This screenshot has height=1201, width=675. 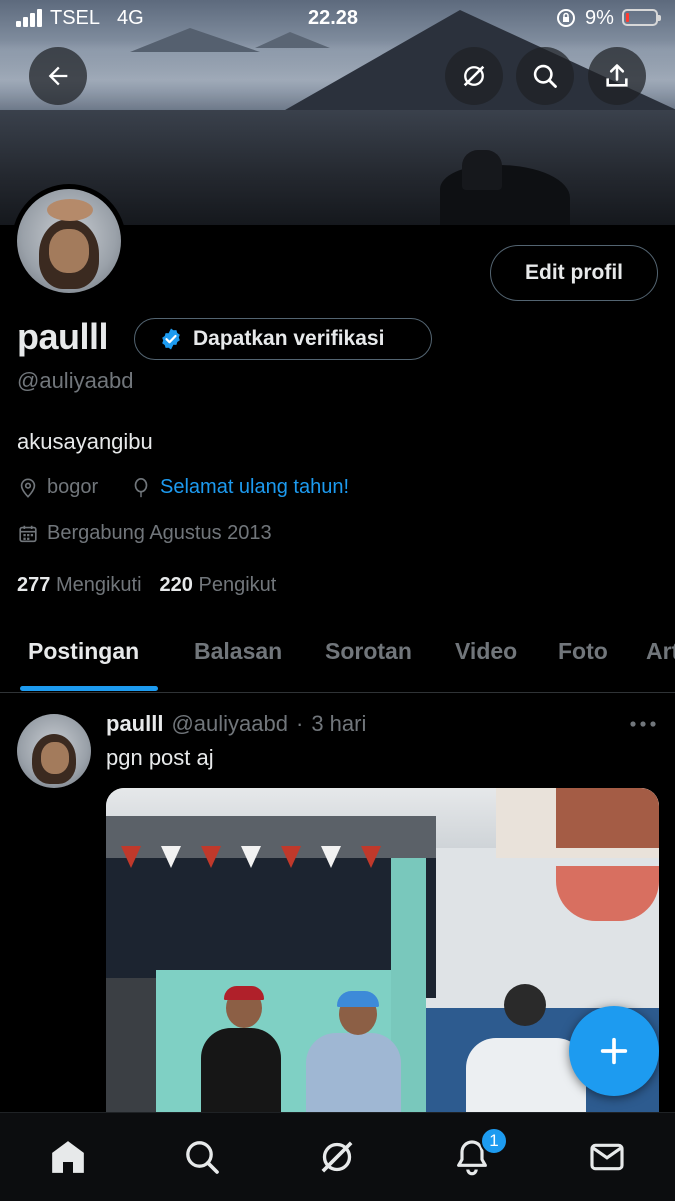 I want to click on back-button, so click(x=58, y=76).